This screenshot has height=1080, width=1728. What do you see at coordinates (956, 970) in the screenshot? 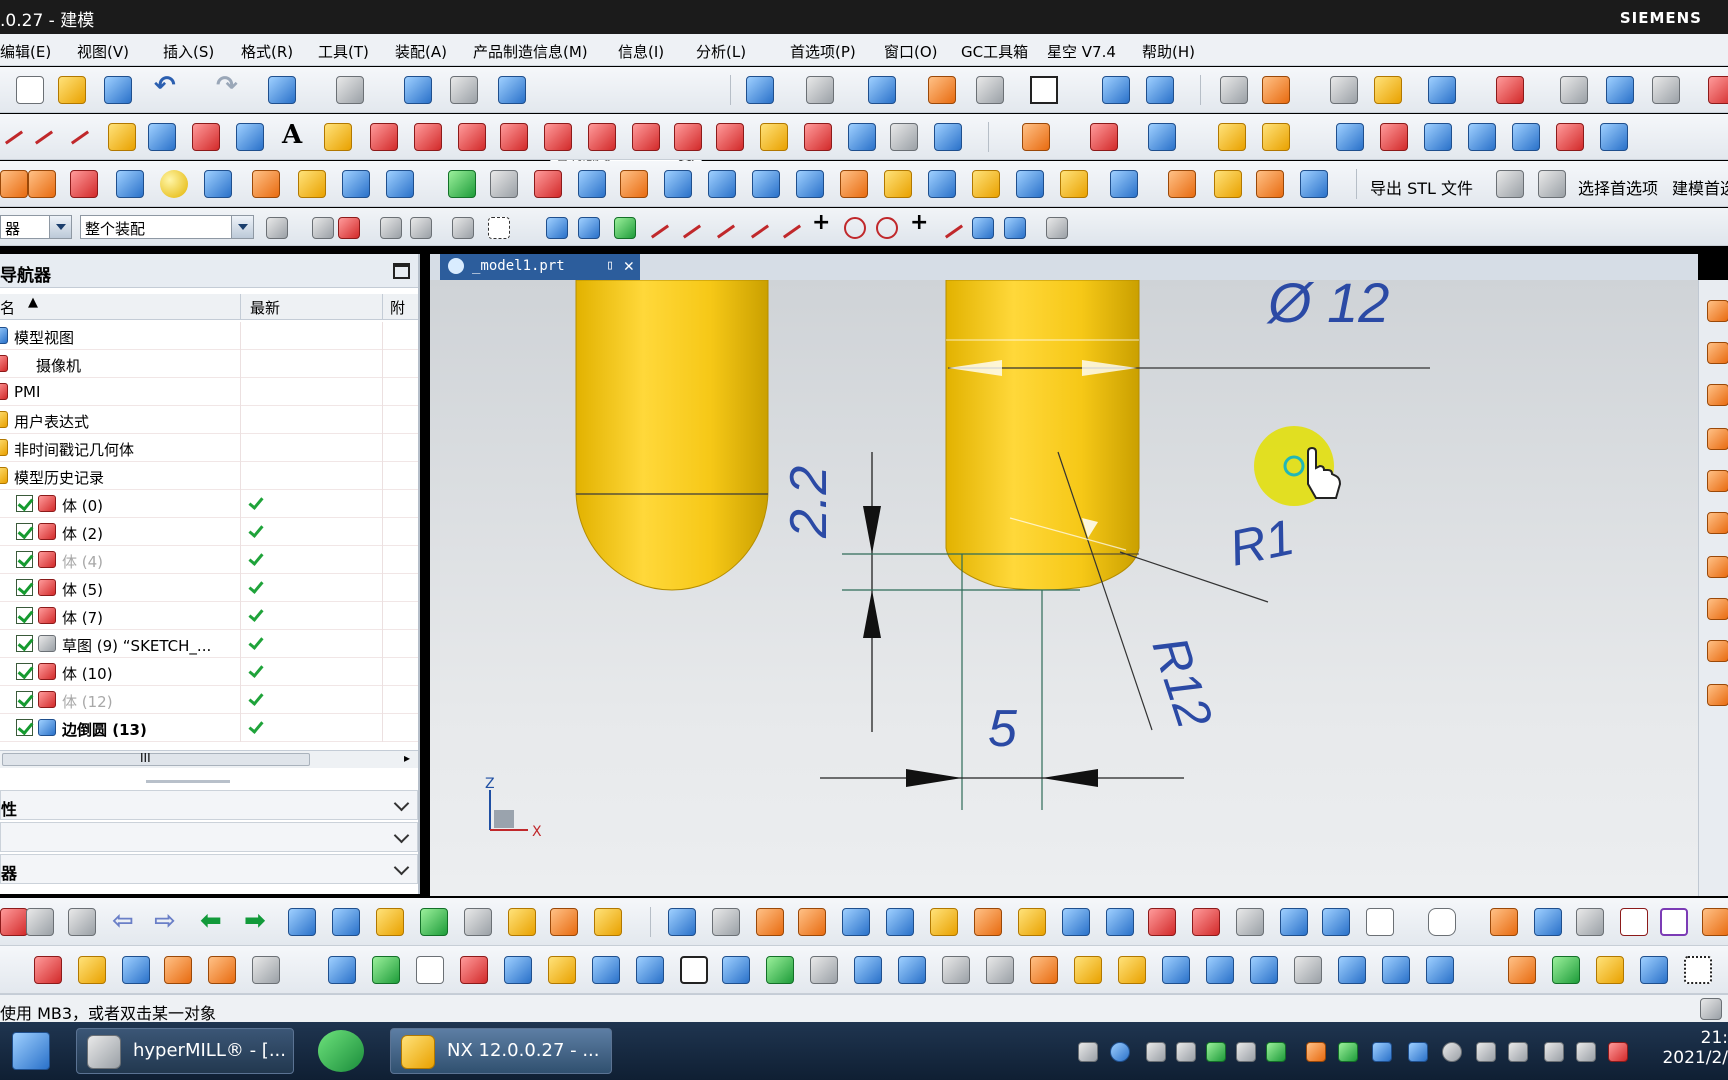
I see `cooling-icon` at bounding box center [956, 970].